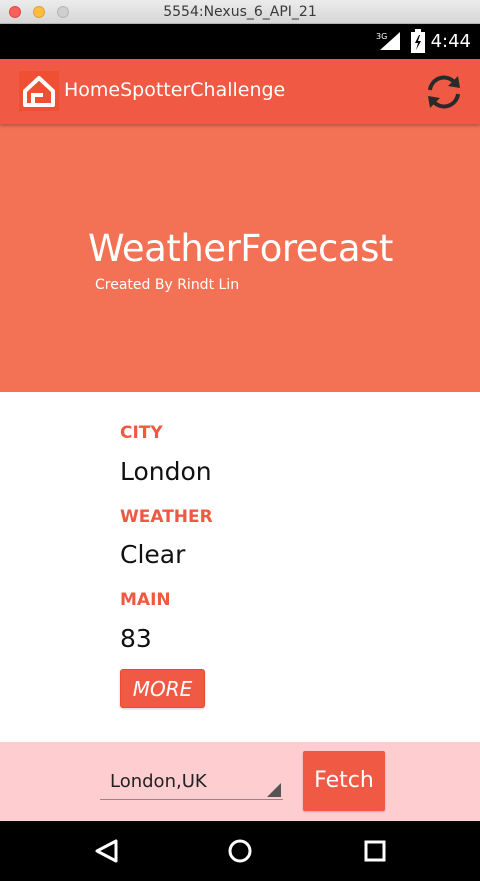 This screenshot has width=480, height=881. I want to click on home-icon, so click(240, 851).